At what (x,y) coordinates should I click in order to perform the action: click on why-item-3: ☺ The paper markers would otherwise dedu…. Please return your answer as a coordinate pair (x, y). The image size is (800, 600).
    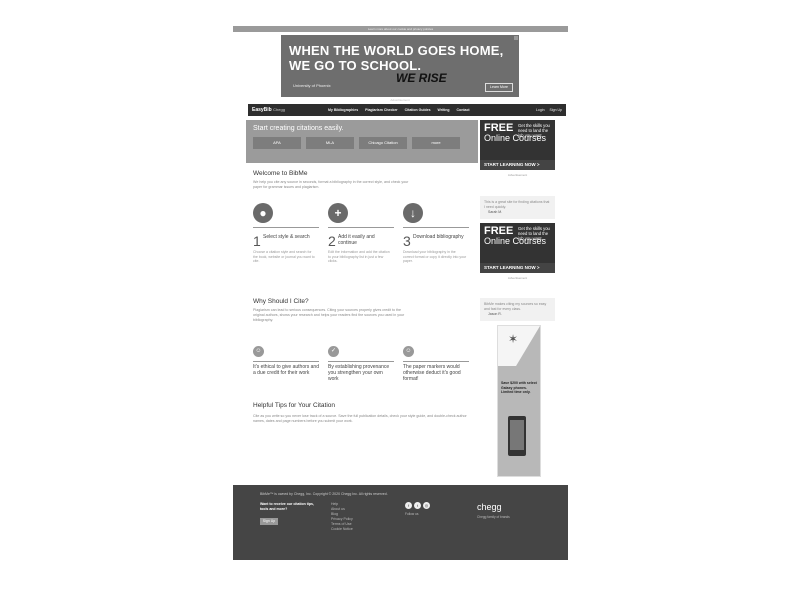
    Looking at the image, I should click on (436, 364).